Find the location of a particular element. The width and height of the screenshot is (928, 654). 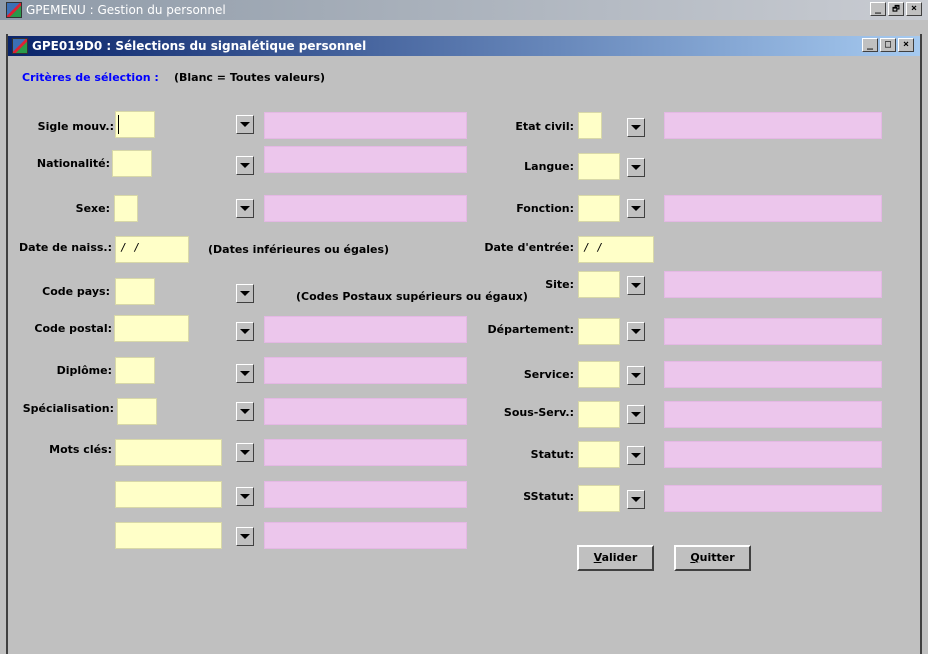

app-restore-button: 🗗 is located at coordinates (896, 9).